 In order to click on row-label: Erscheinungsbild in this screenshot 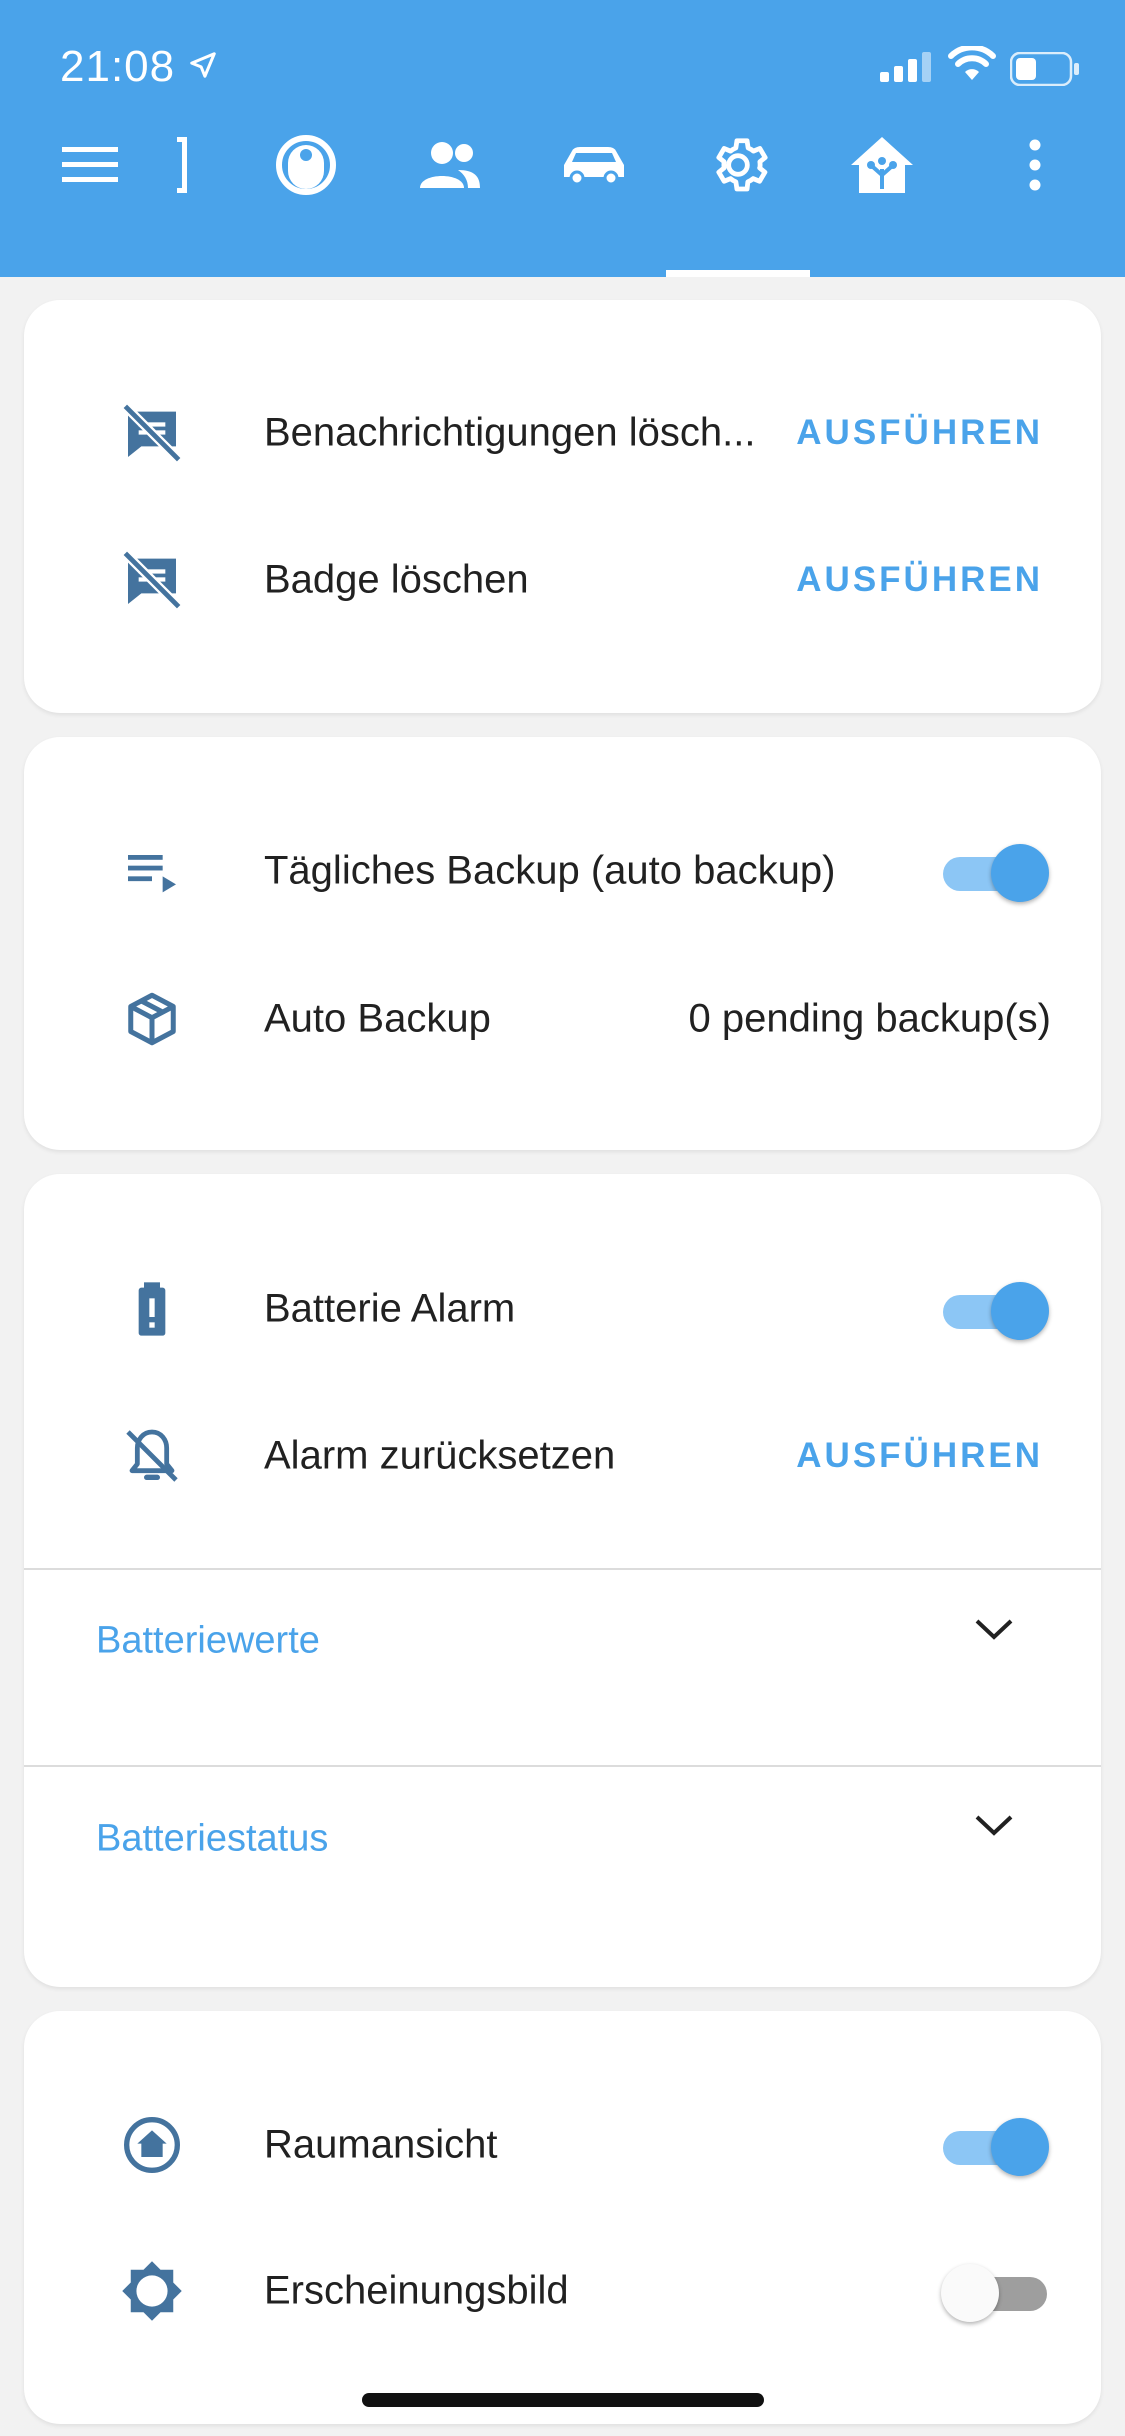, I will do `click(416, 2290)`.